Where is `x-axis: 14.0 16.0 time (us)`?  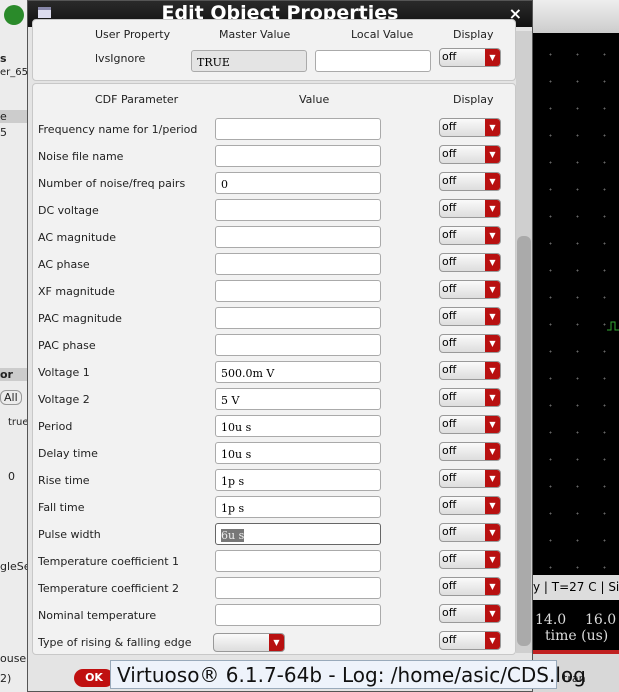
x-axis: 14.0 16.0 time (us) is located at coordinates (576, 625).